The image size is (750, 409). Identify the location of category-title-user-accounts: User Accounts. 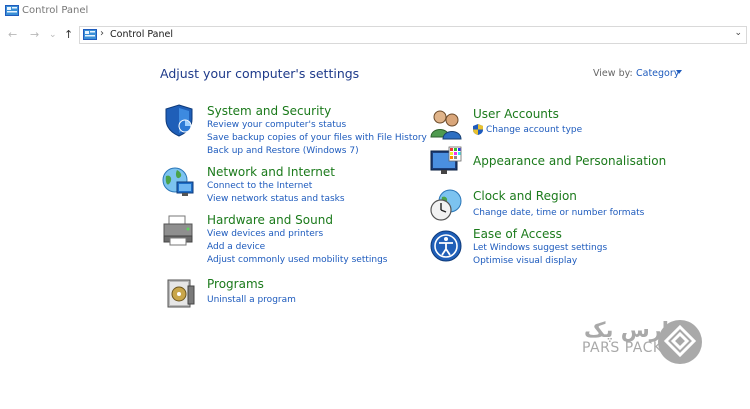
(516, 114).